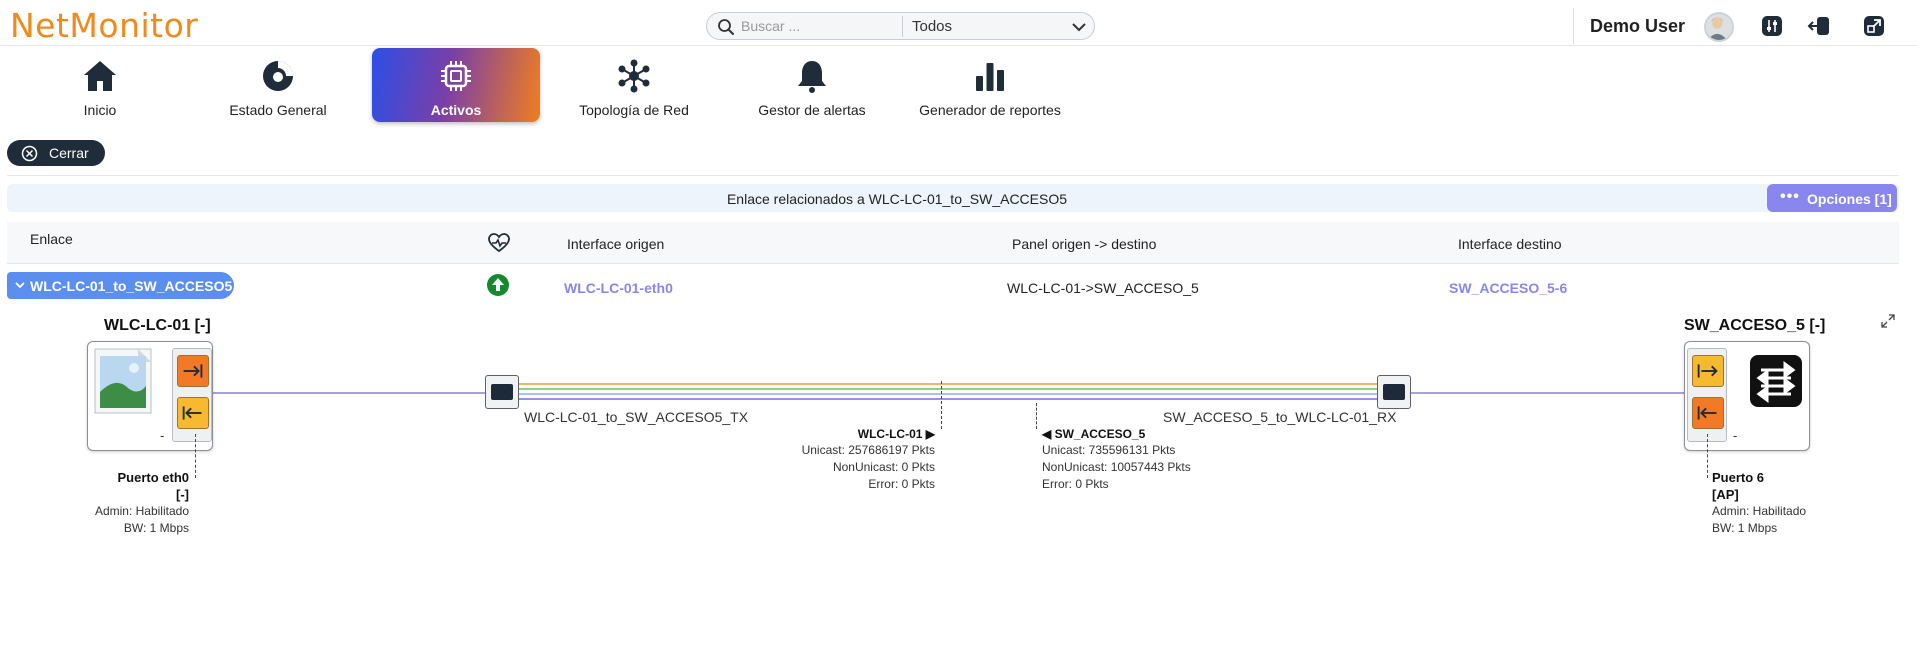 This screenshot has width=1917, height=648. I want to click on right-port-tag: [AP], so click(1725, 494).